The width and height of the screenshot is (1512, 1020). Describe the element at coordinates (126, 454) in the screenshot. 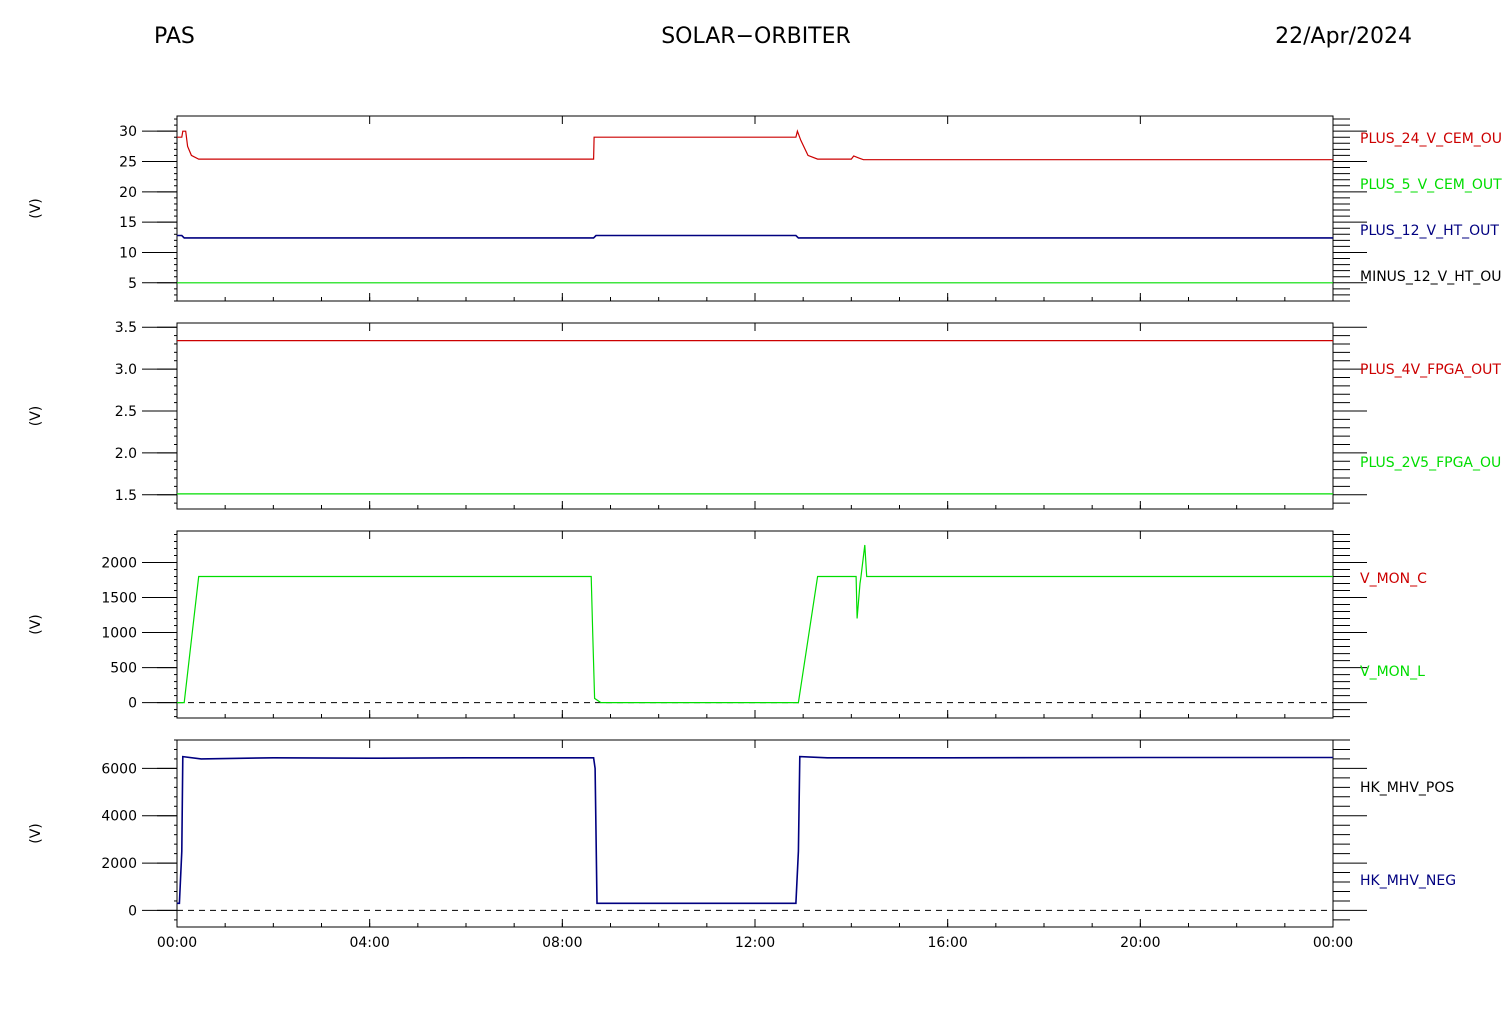

I see `y-tick-label: 2.0` at that location.